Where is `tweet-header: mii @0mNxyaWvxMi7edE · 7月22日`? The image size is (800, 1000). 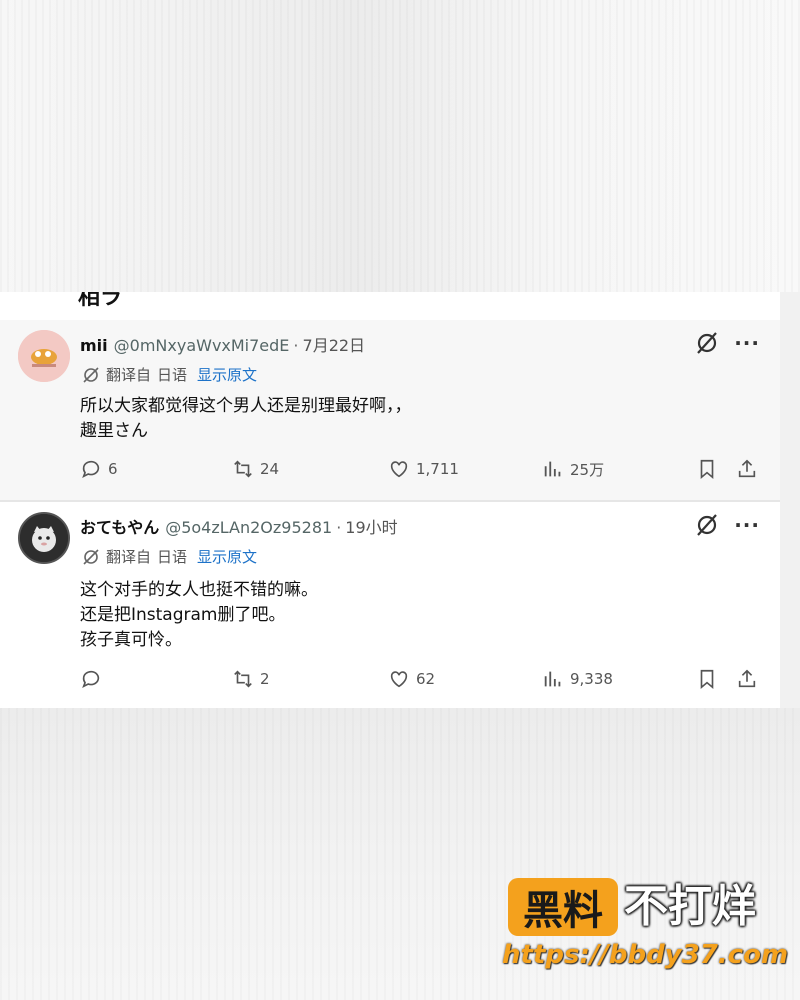
tweet-header: mii @0mNxyaWvxMi7edE · 7月22日 is located at coordinates (222, 344).